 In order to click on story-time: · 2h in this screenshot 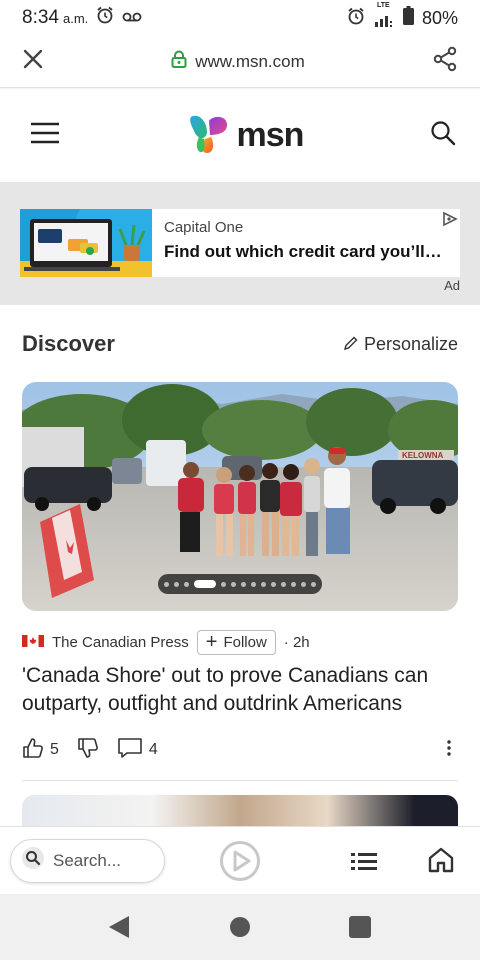, I will do `click(296, 642)`.